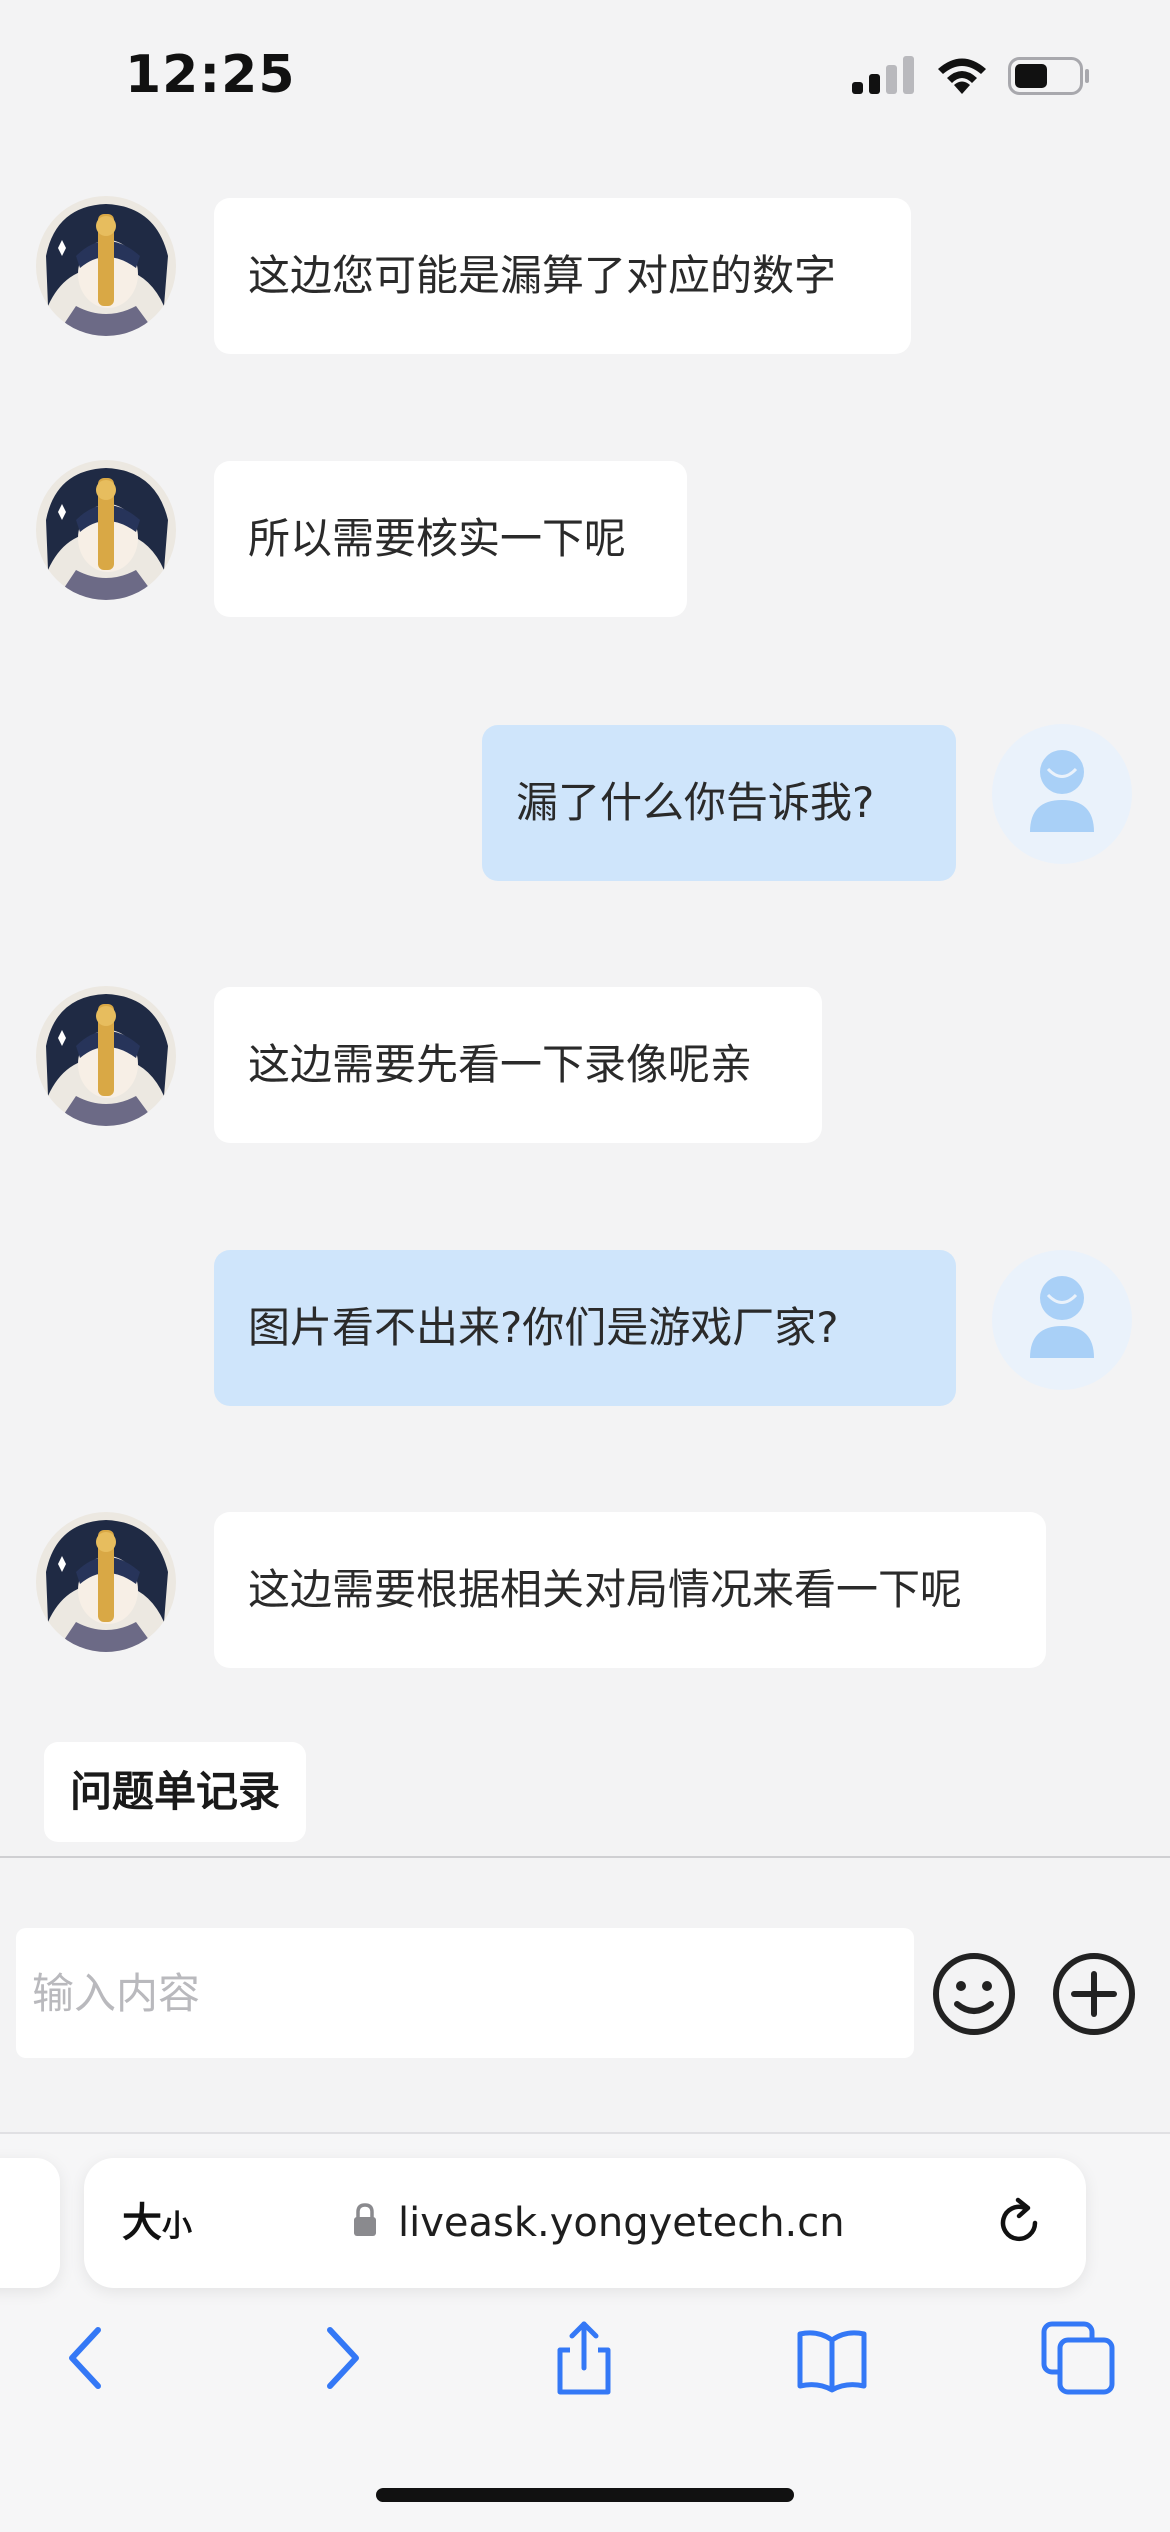  What do you see at coordinates (365, 2219) in the screenshot?
I see `lock-icon` at bounding box center [365, 2219].